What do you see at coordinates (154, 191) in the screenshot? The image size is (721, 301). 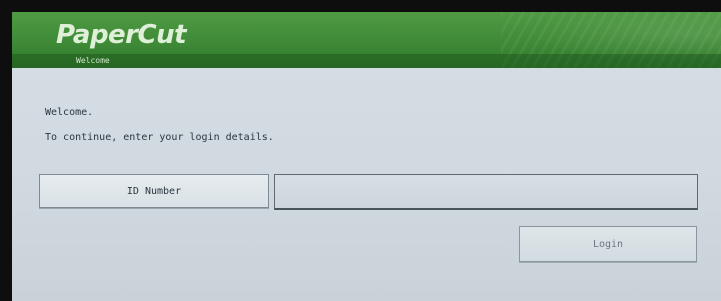 I see `id-number-label-button: ID Number` at bounding box center [154, 191].